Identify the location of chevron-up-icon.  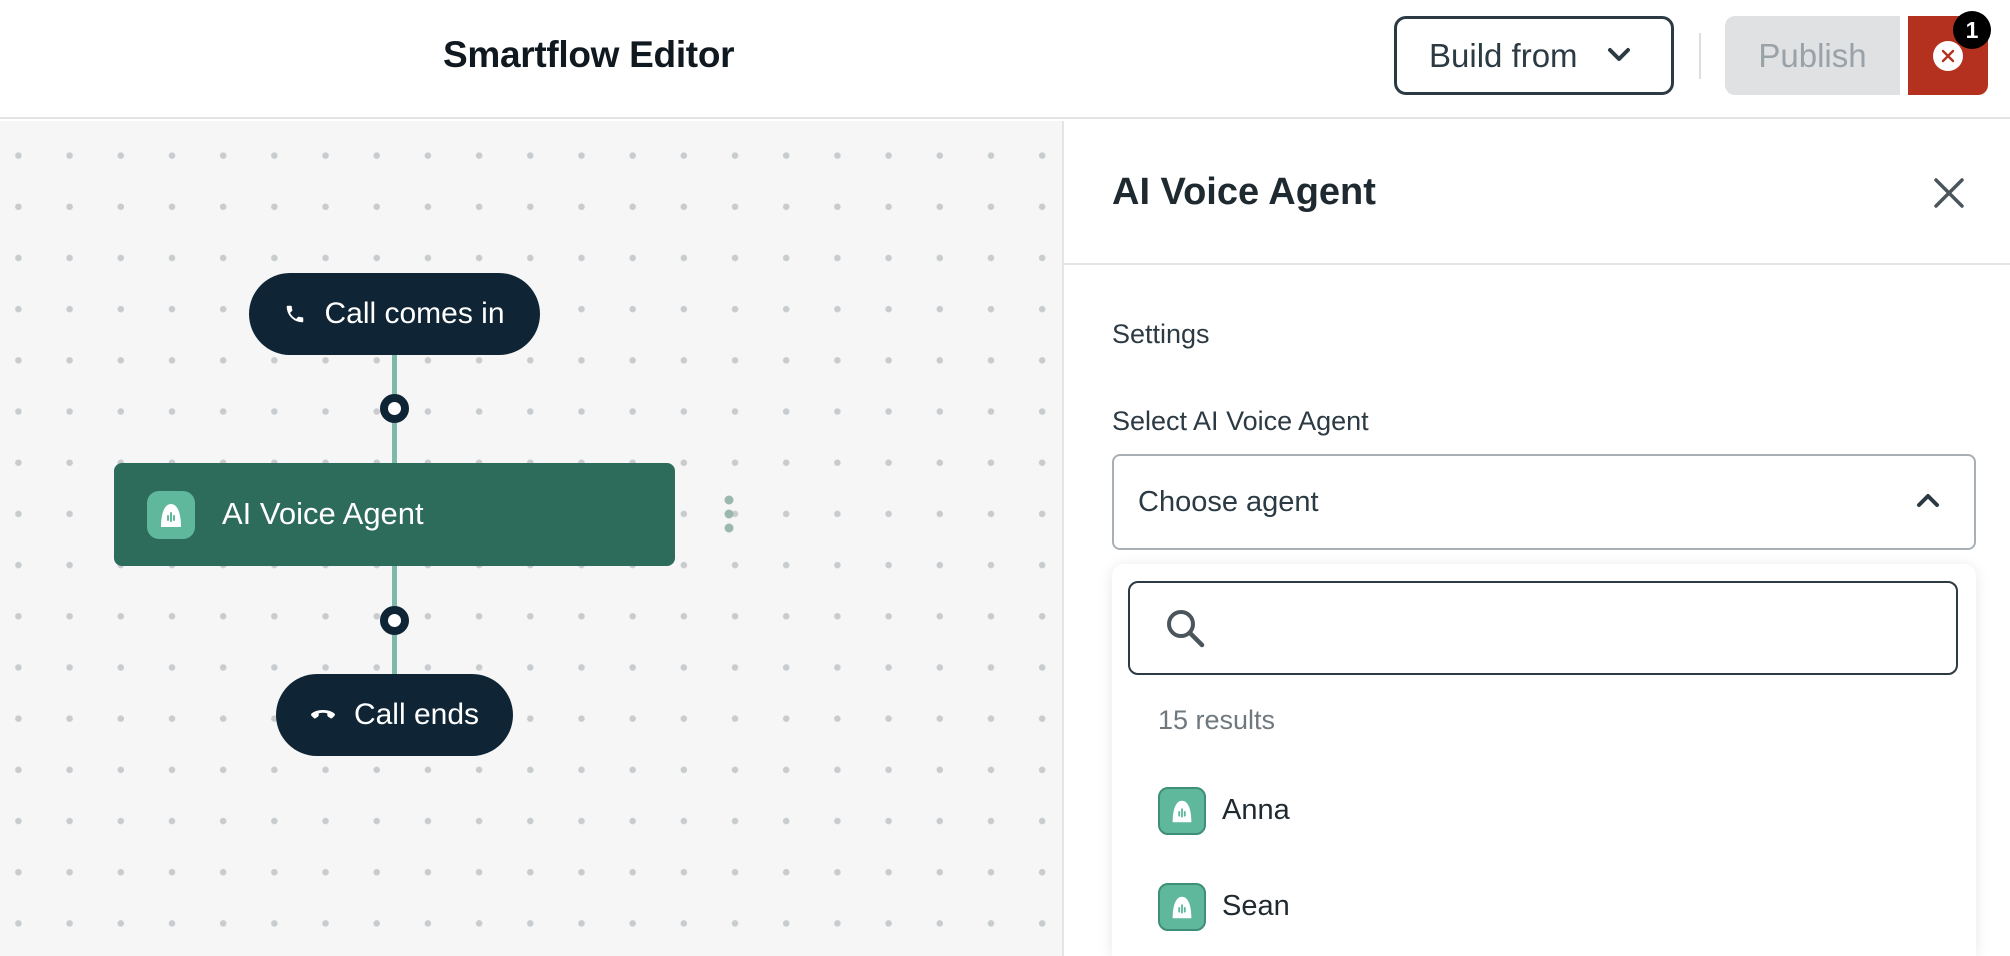
(1928, 500).